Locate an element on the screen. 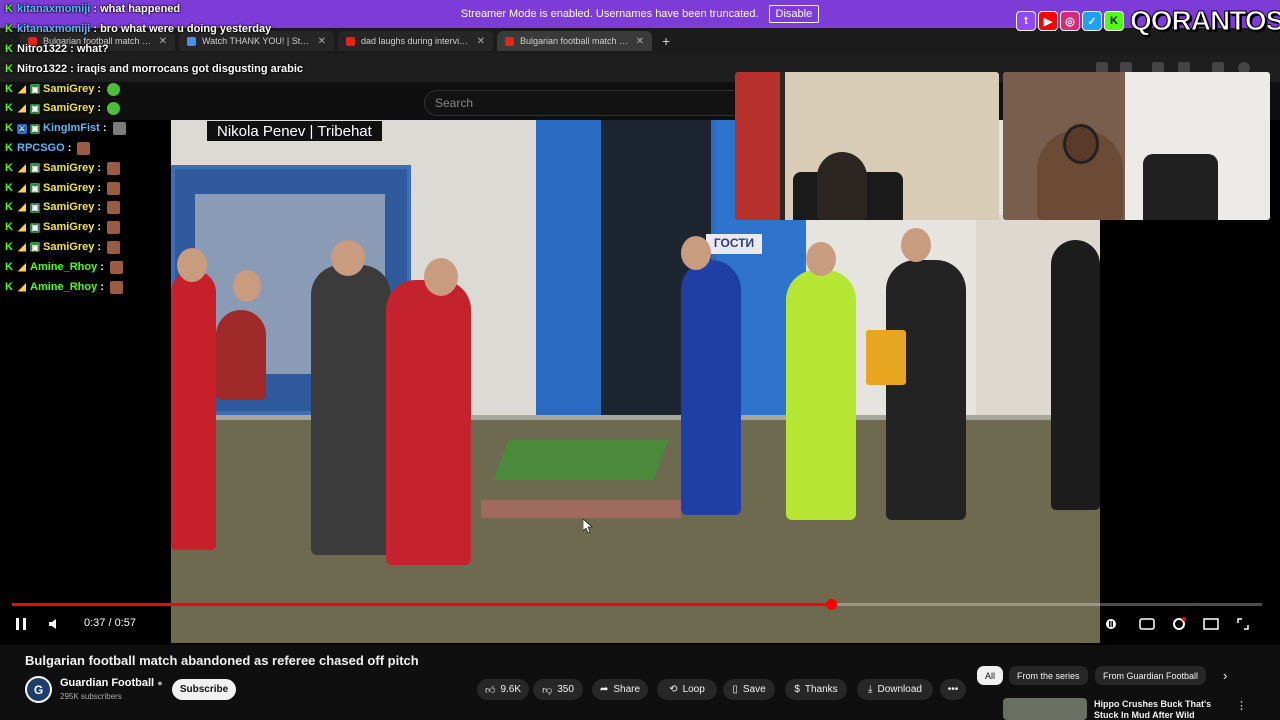  headset-icon is located at coordinates (1081, 144).